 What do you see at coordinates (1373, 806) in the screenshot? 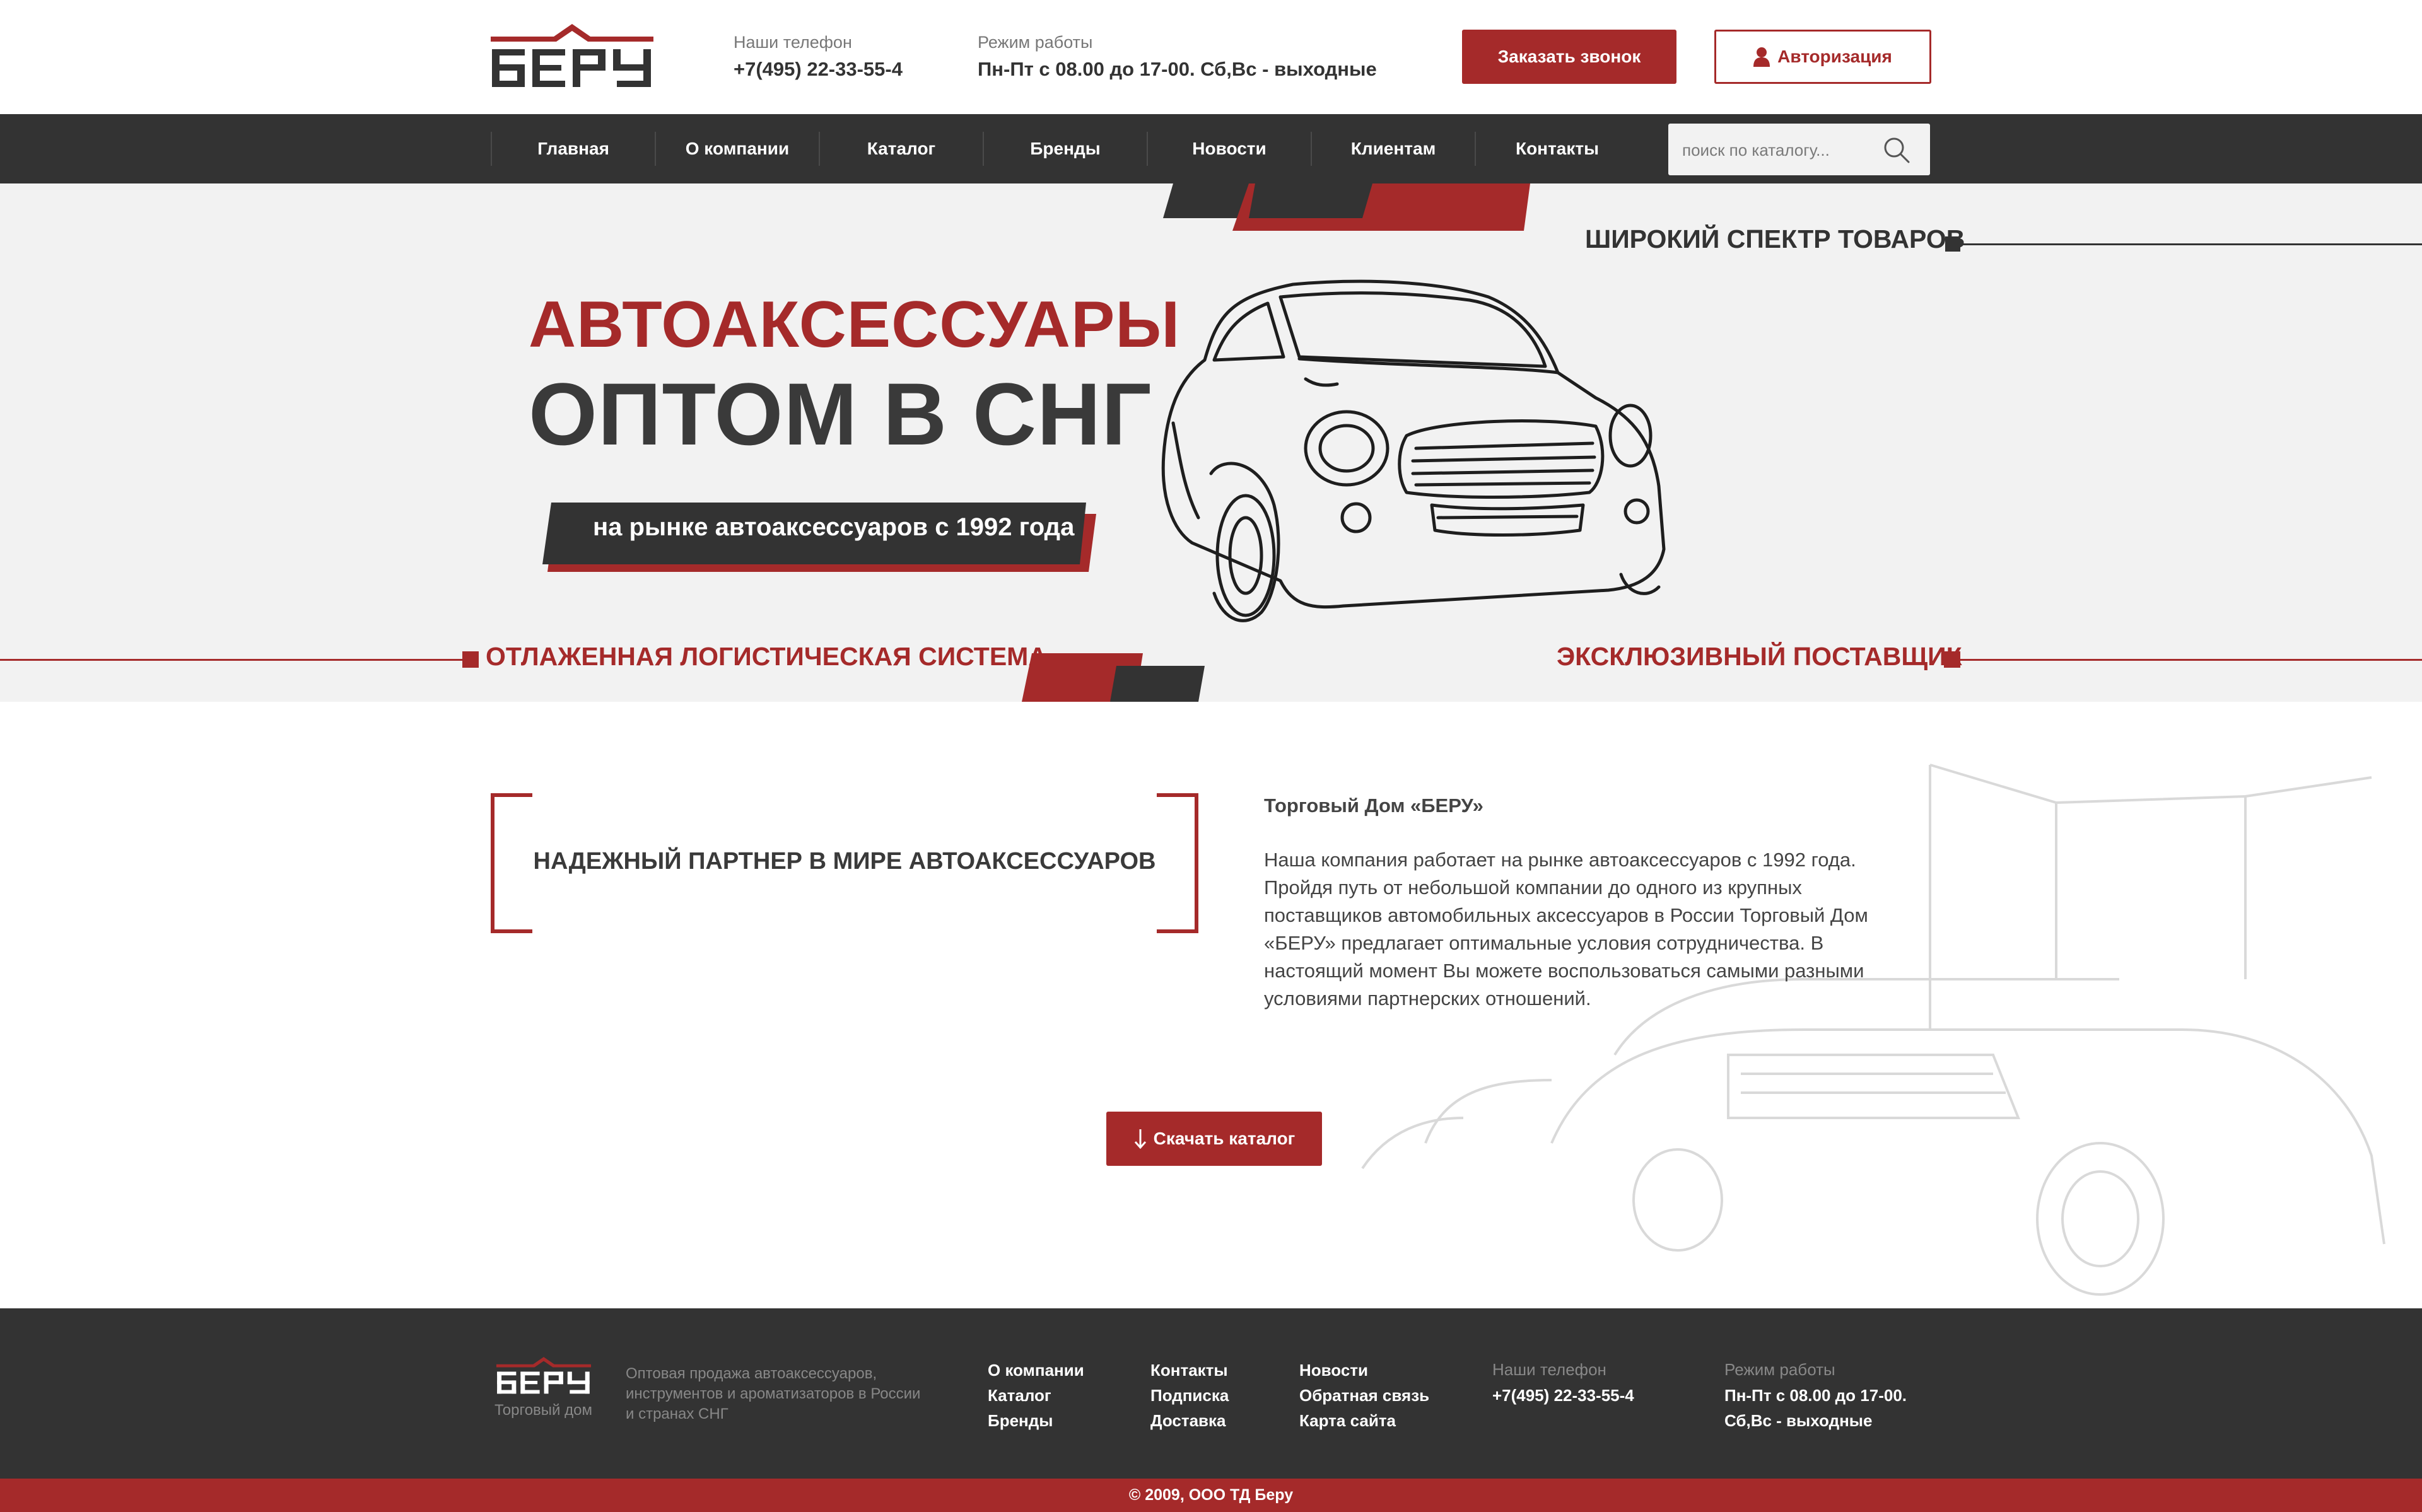
I see `about-title: Торговый Дом «БЕРУ»` at bounding box center [1373, 806].